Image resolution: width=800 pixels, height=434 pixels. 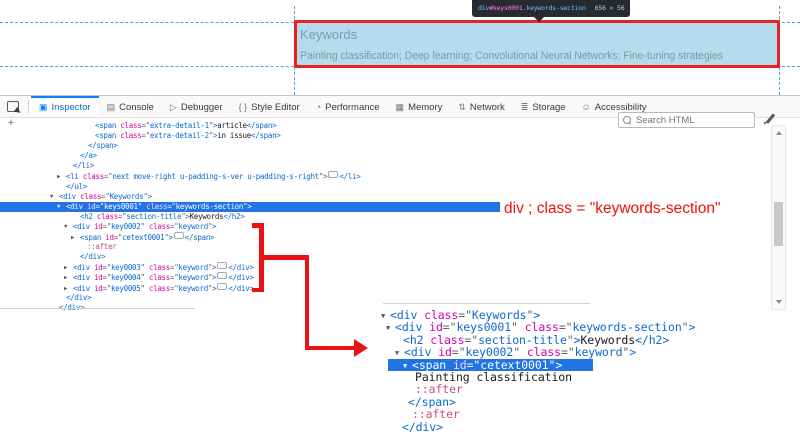 I want to click on tab-network: ⇅ Network, so click(x=481, y=106).